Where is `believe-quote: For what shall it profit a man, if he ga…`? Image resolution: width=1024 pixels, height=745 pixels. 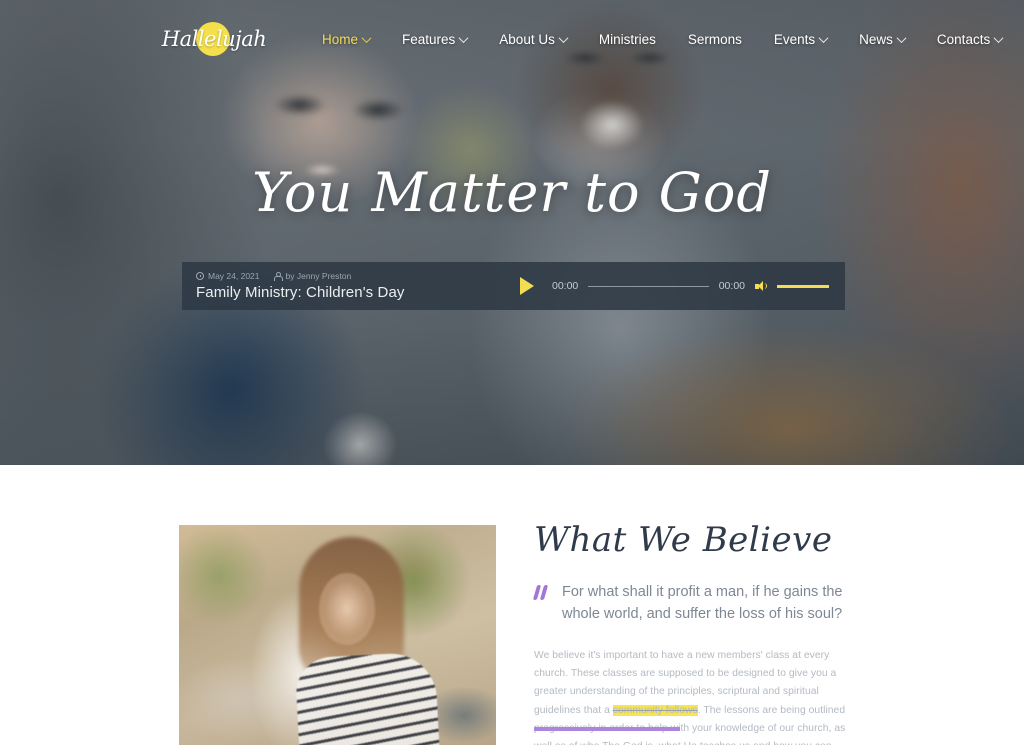
believe-quote: For what shall it profit a man, if he ga… is located at coordinates (693, 603).